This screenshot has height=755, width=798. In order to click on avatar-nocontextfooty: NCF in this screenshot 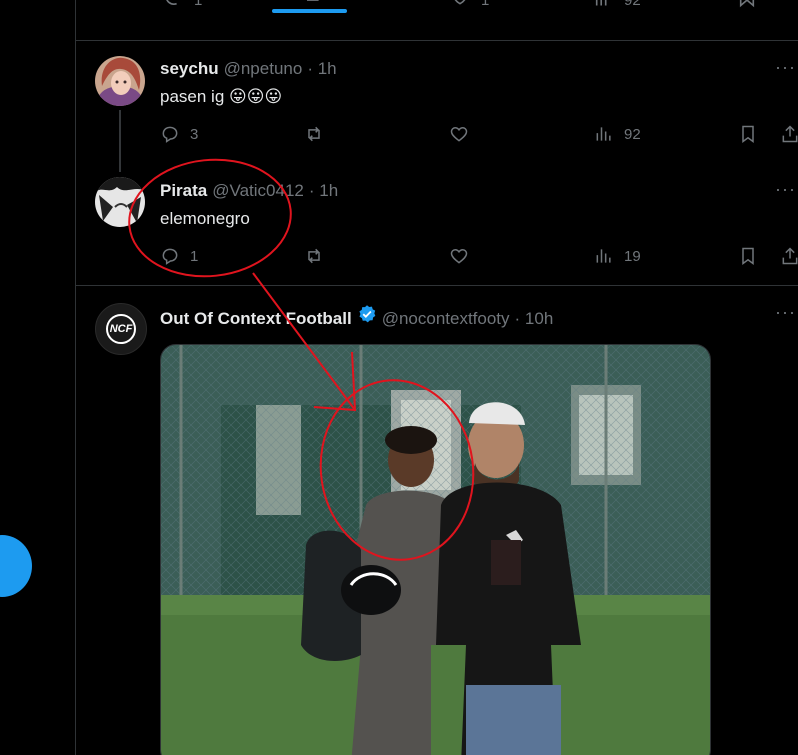, I will do `click(121, 329)`.